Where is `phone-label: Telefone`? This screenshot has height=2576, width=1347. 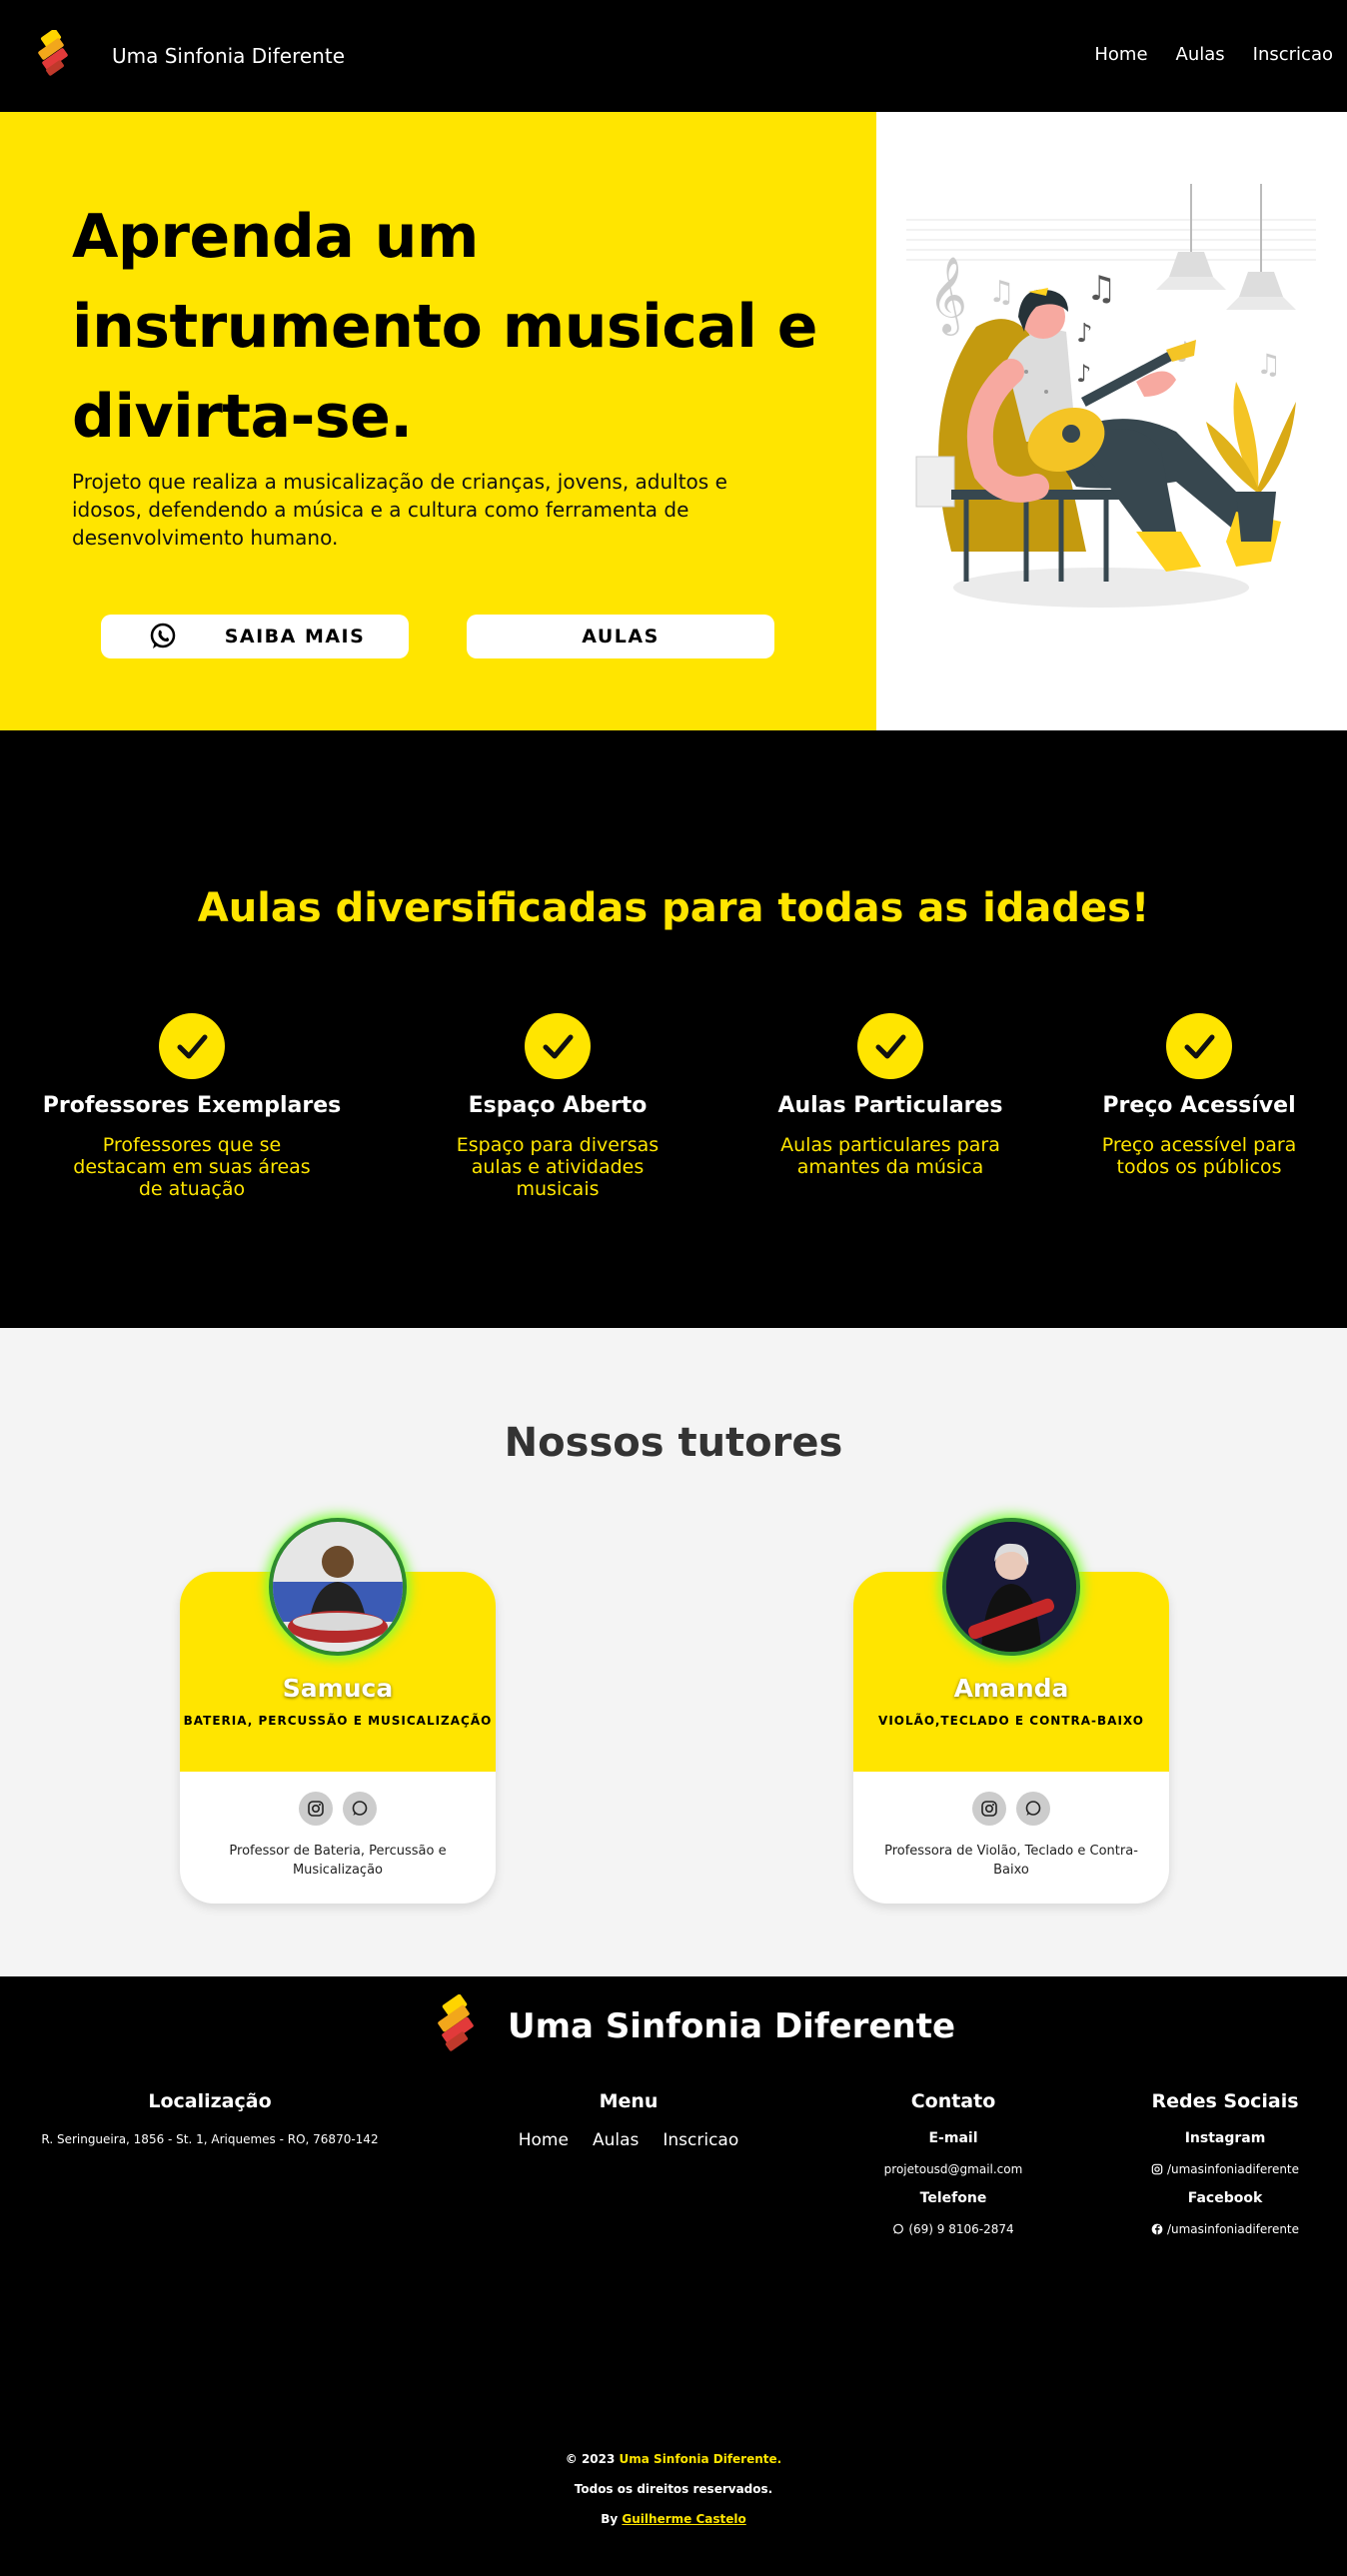 phone-label: Telefone is located at coordinates (953, 2198).